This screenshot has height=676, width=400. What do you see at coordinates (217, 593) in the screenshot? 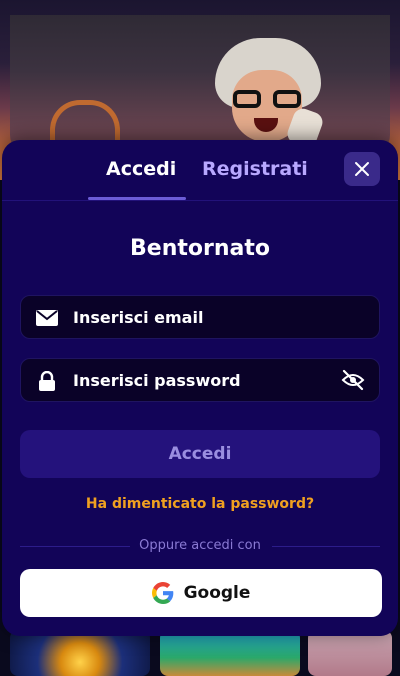
I see `google-button-label: Google` at bounding box center [217, 593].